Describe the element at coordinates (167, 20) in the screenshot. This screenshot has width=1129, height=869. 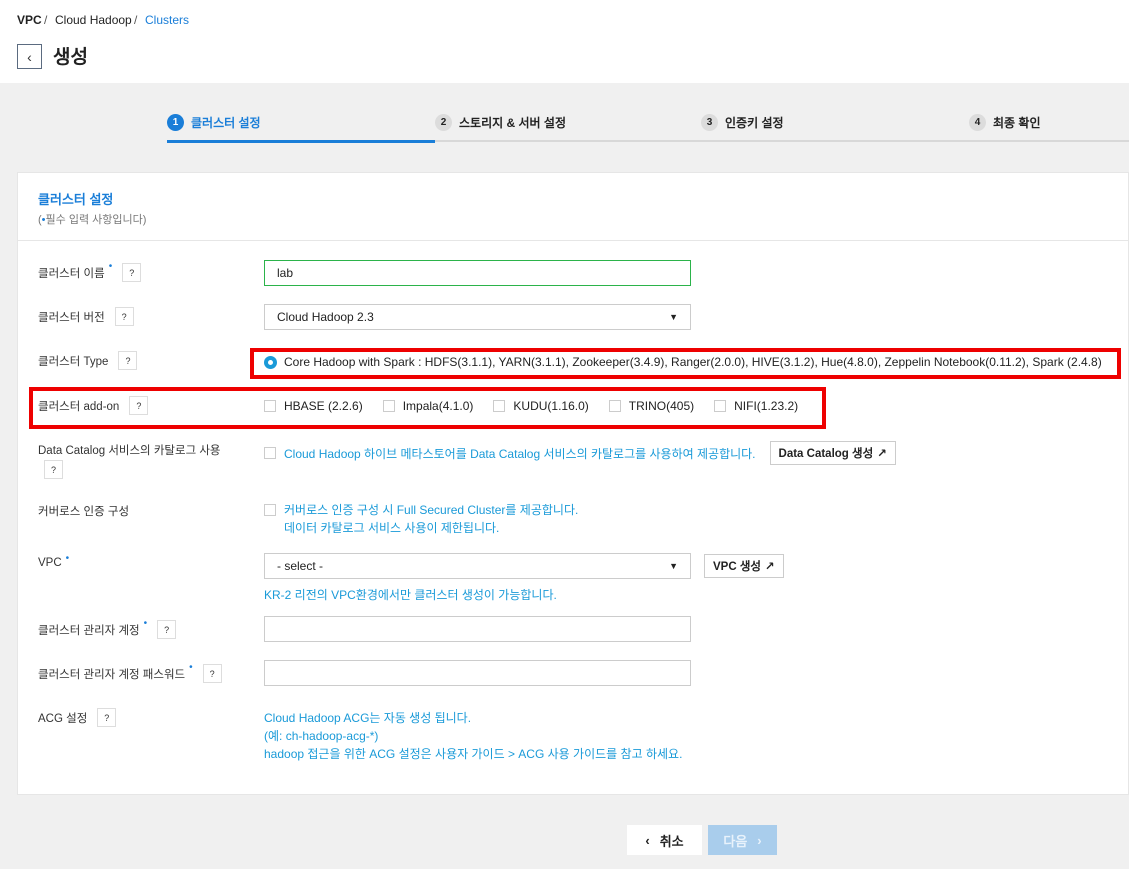
I see `breadcrumb-clusters: Clusters` at that location.